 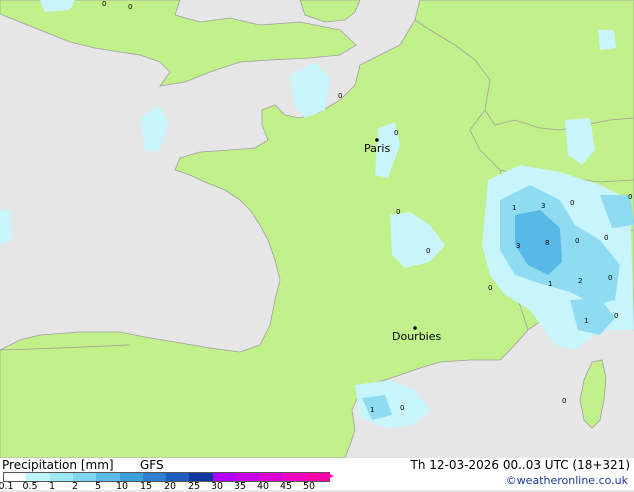 What do you see at coordinates (170, 486) in the screenshot?
I see `scale-tick: 20` at bounding box center [170, 486].